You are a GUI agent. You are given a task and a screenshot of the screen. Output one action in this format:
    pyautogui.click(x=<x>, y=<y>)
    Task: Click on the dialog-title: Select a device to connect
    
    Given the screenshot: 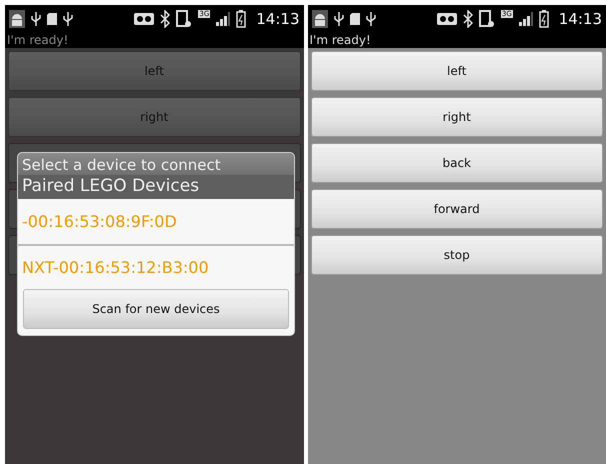 What is the action you would take?
    pyautogui.click(x=156, y=164)
    